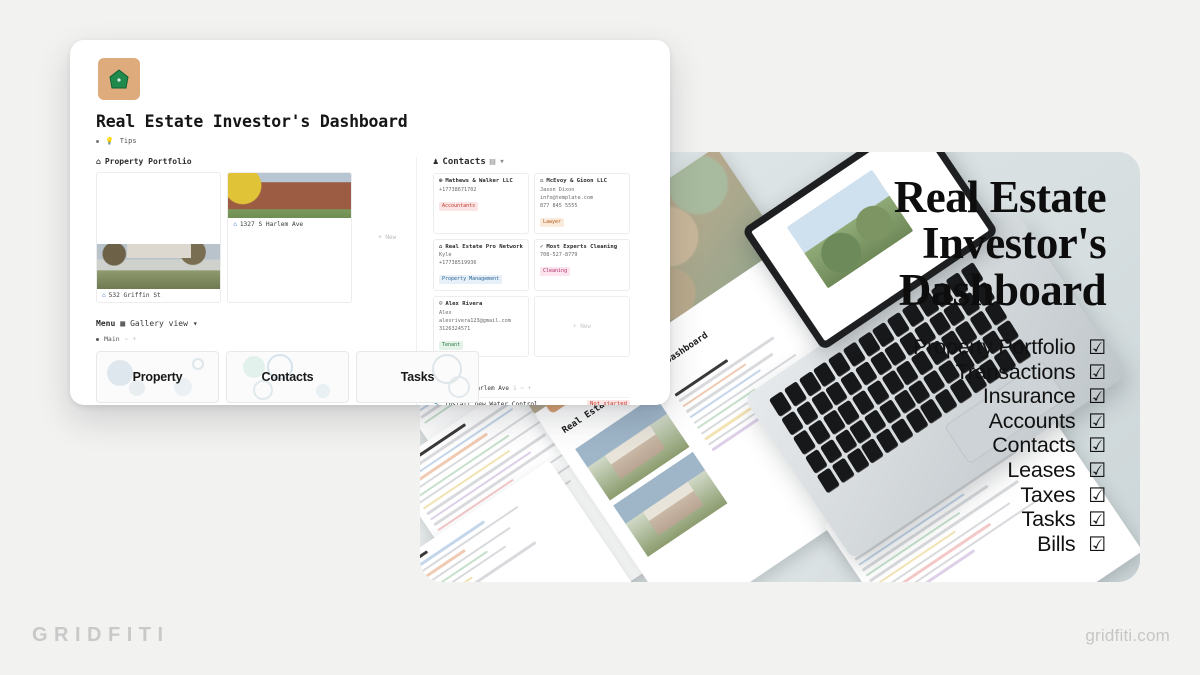 The image size is (1200, 675). Describe the element at coordinates (290, 238) in the screenshot. I see `property-card: ⌂ 1327 S Harlem Ave` at that location.